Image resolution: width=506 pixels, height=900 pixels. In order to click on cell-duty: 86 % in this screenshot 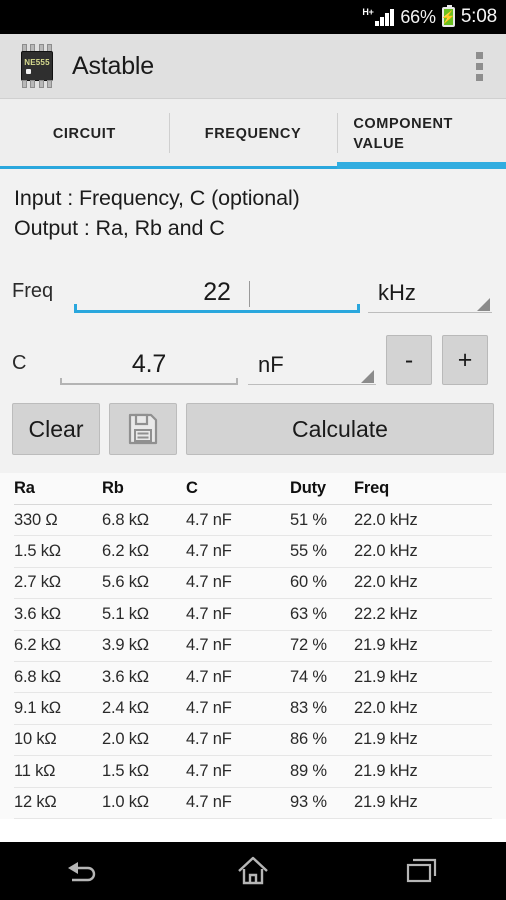, I will do `click(308, 739)`.